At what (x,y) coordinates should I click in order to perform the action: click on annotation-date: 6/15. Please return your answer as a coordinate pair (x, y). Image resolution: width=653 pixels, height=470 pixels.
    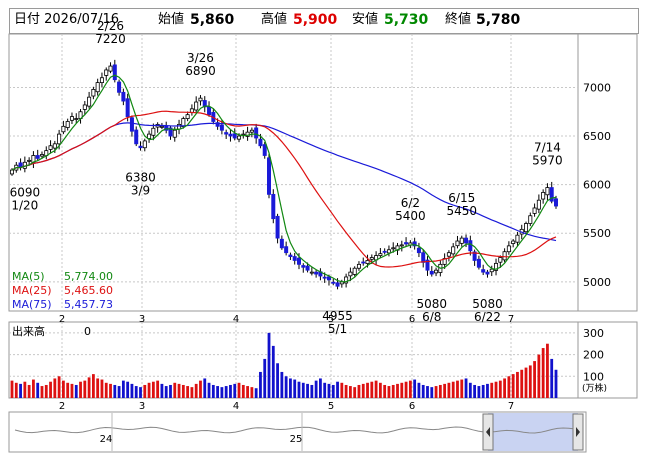
    Looking at the image, I should click on (461, 198).